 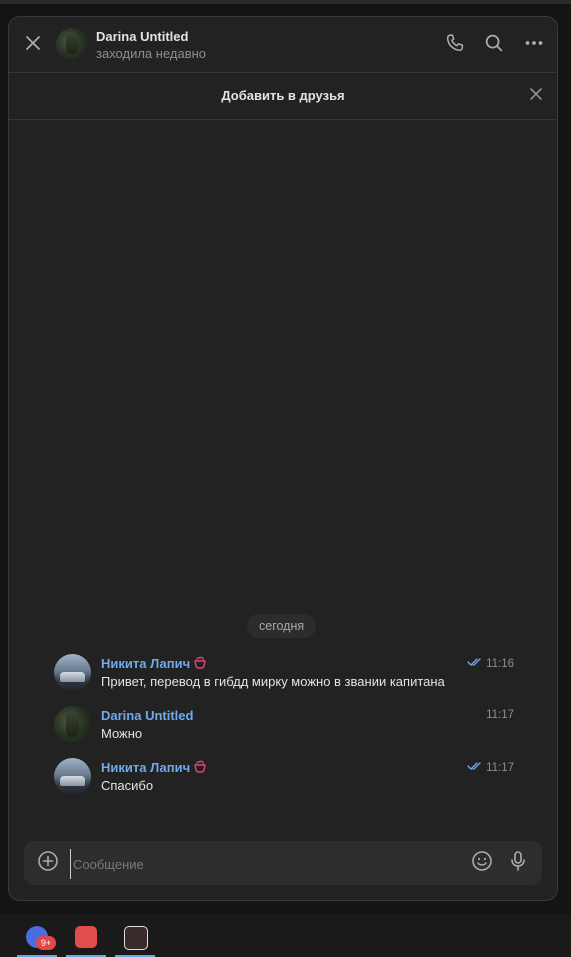 I want to click on chat-header: Darina Untitled заходила недавно, so click(x=283, y=45).